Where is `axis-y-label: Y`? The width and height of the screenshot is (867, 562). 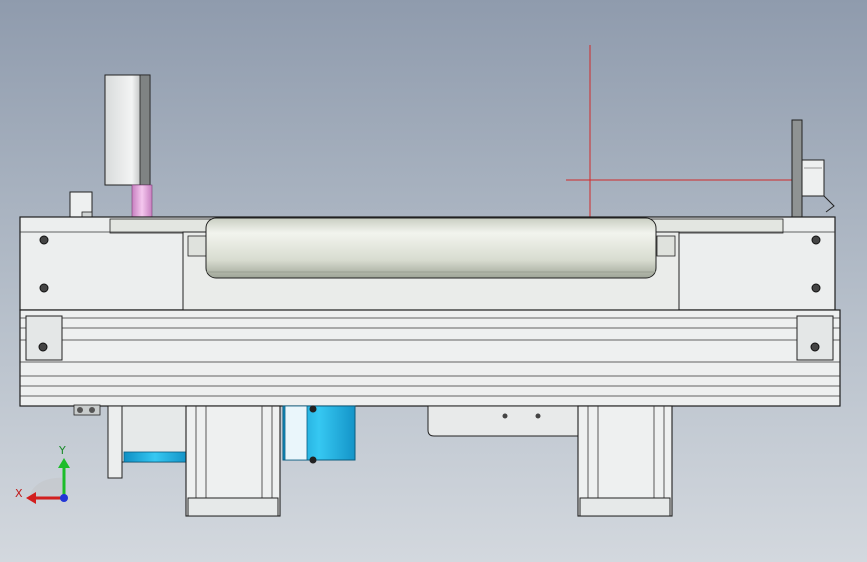 axis-y-label: Y is located at coordinates (62, 450).